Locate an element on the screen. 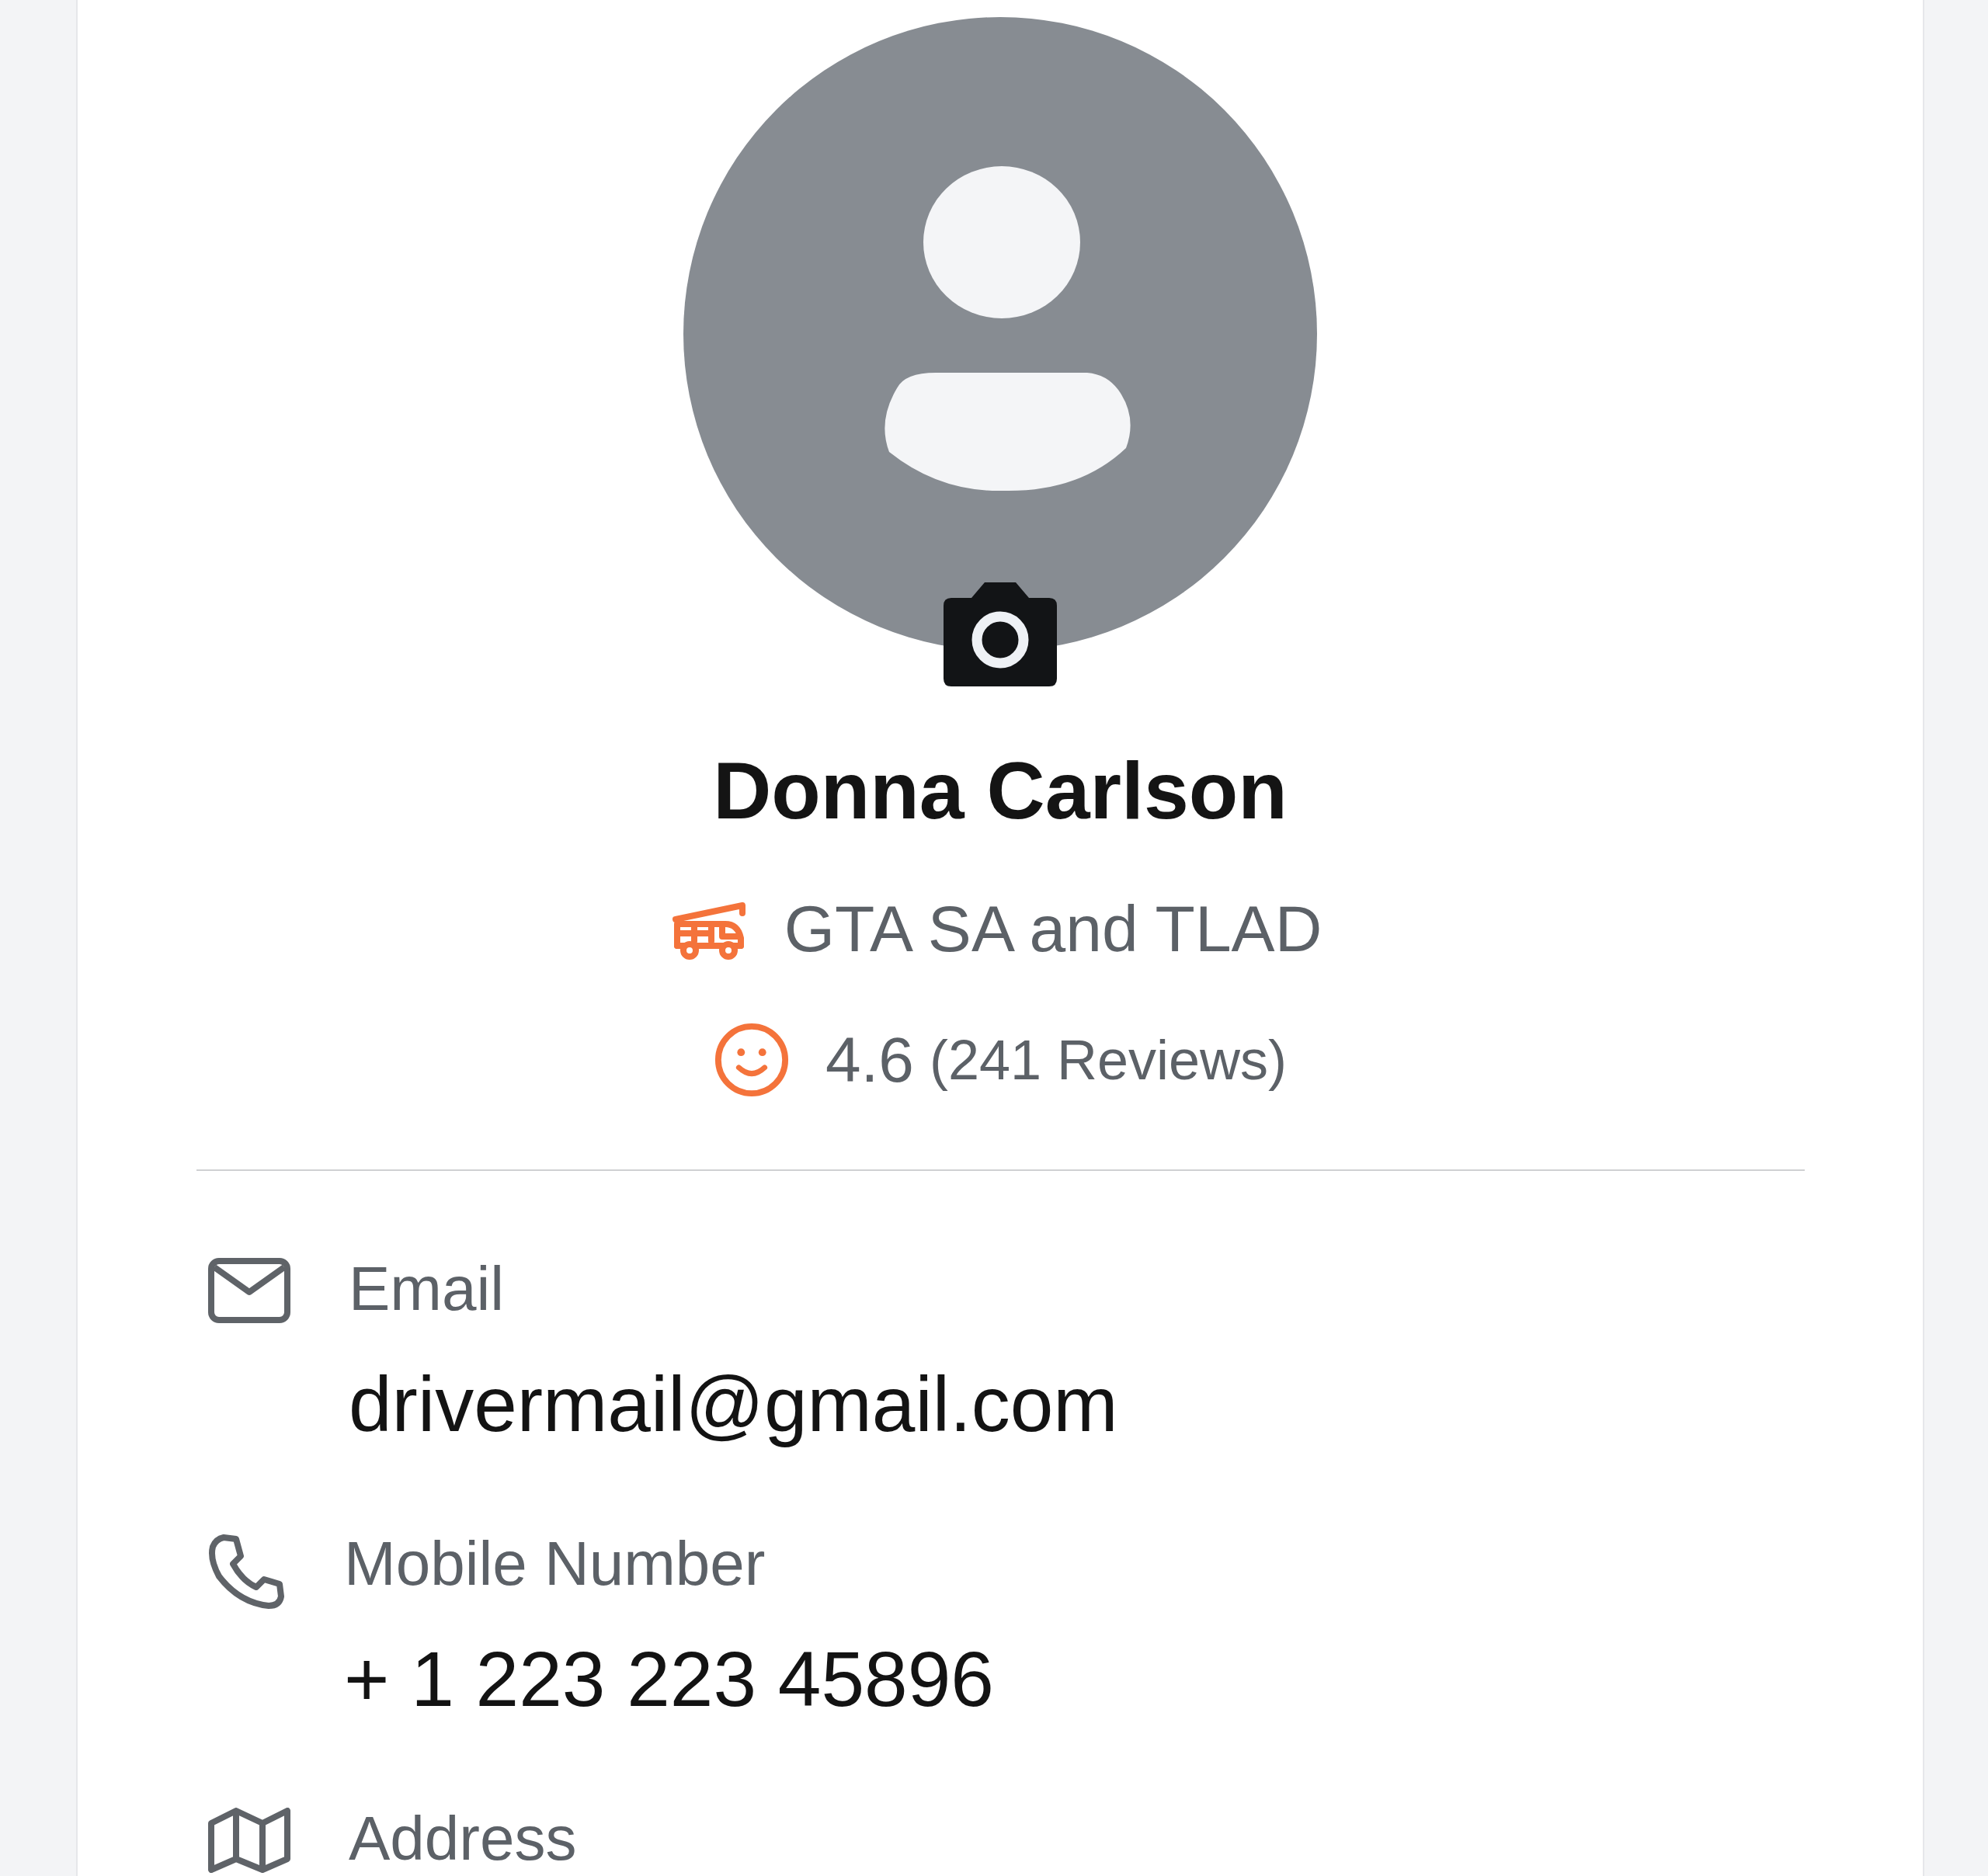  rating-value: 4.6 is located at coordinates (870, 1060).